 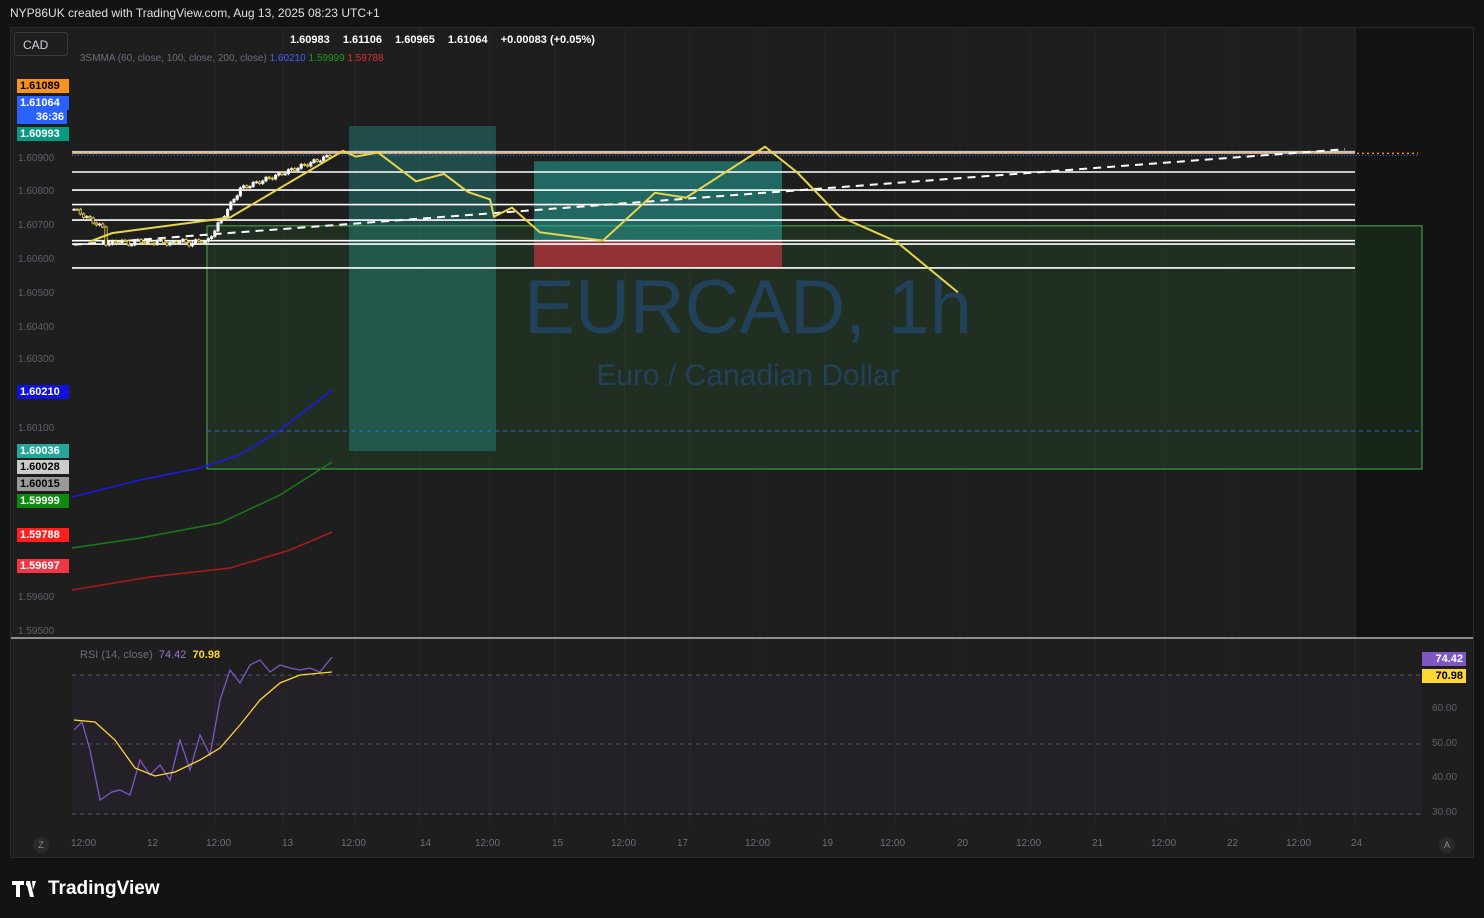 What do you see at coordinates (658, 201) in the screenshot?
I see `long-position-target` at bounding box center [658, 201].